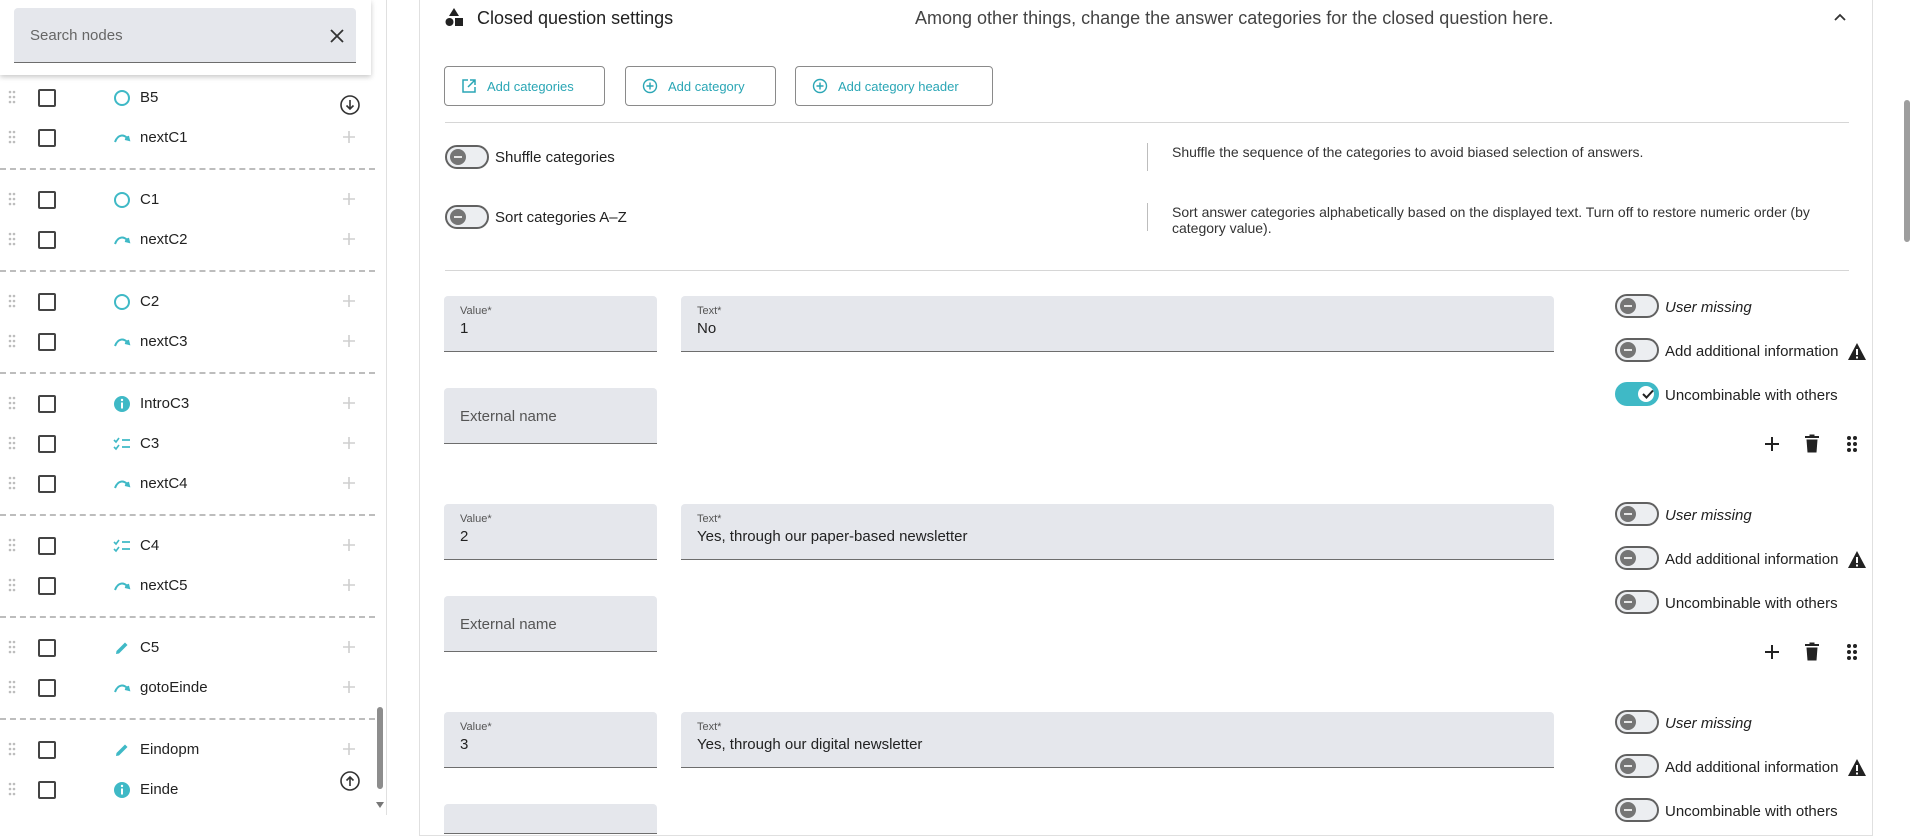  Describe the element at coordinates (1117, 324) in the screenshot. I see `category-text-field: Text* No` at that location.